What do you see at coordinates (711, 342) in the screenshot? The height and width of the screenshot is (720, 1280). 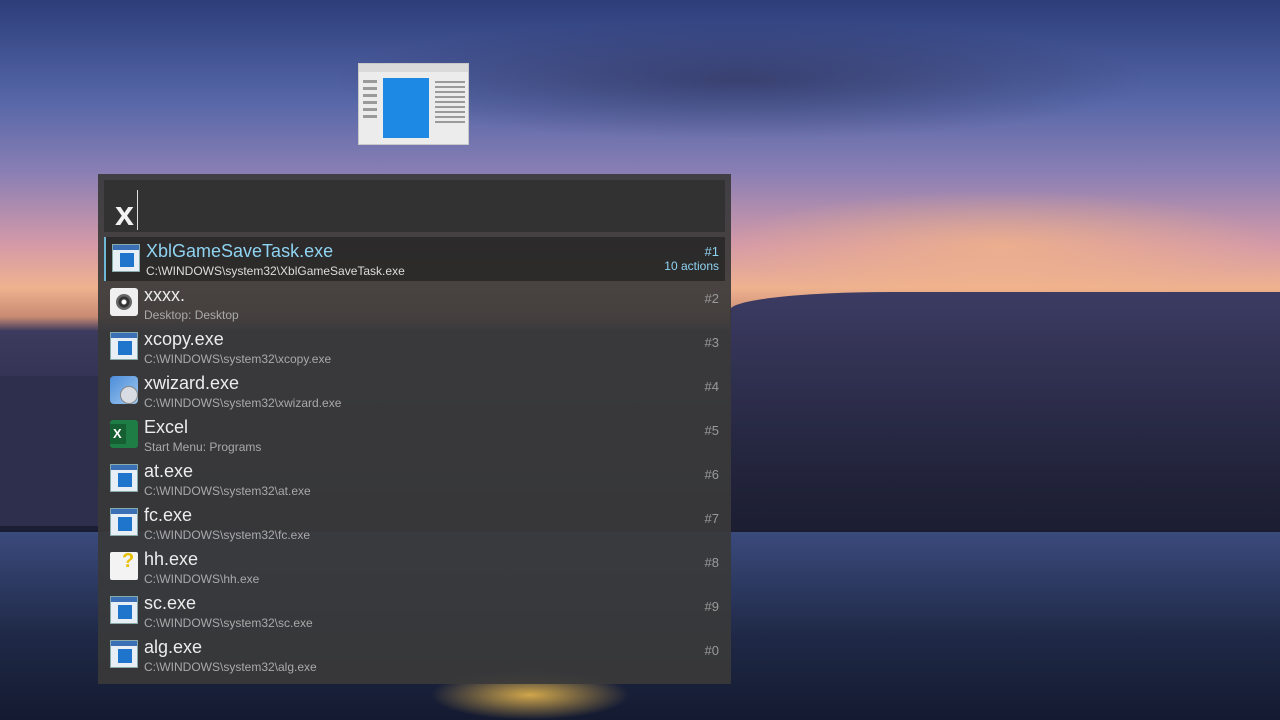 I see `result-index: #3` at bounding box center [711, 342].